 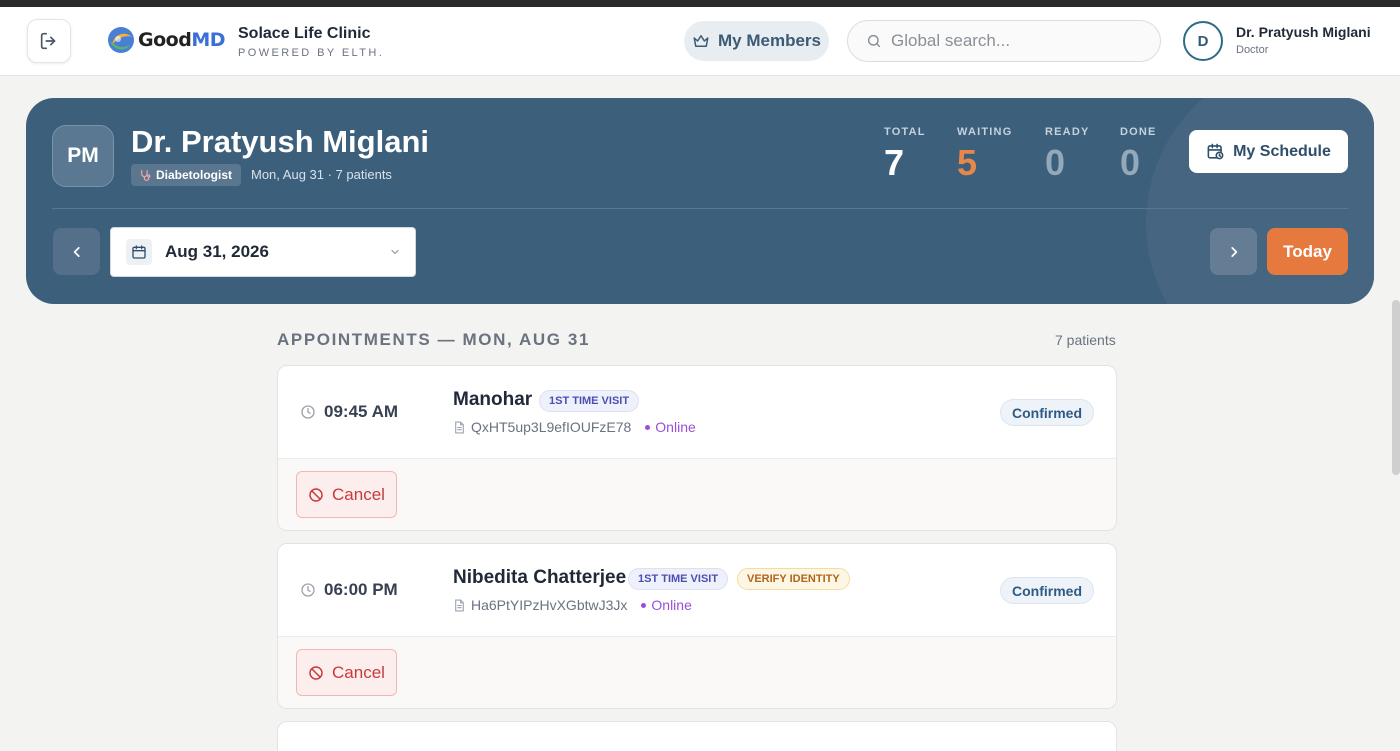 I want to click on calendar-clock-icon, so click(x=1215, y=151).